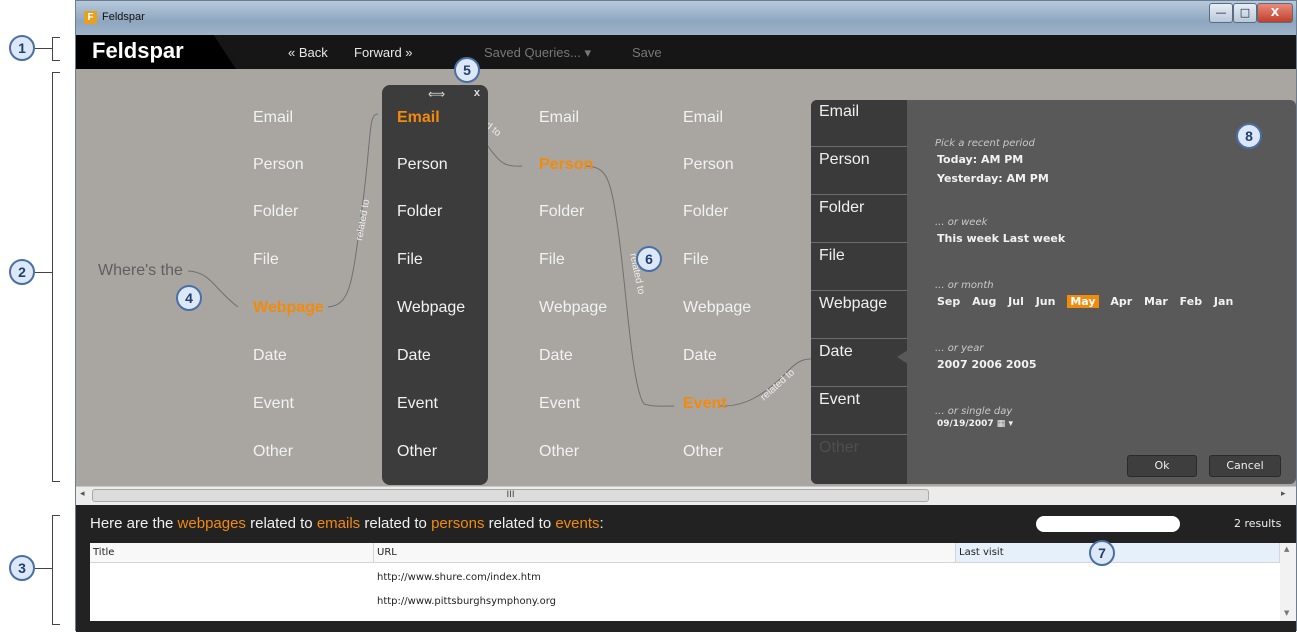 This screenshot has height=632, width=1297. I want to click on maximize-button: □, so click(1245, 13).